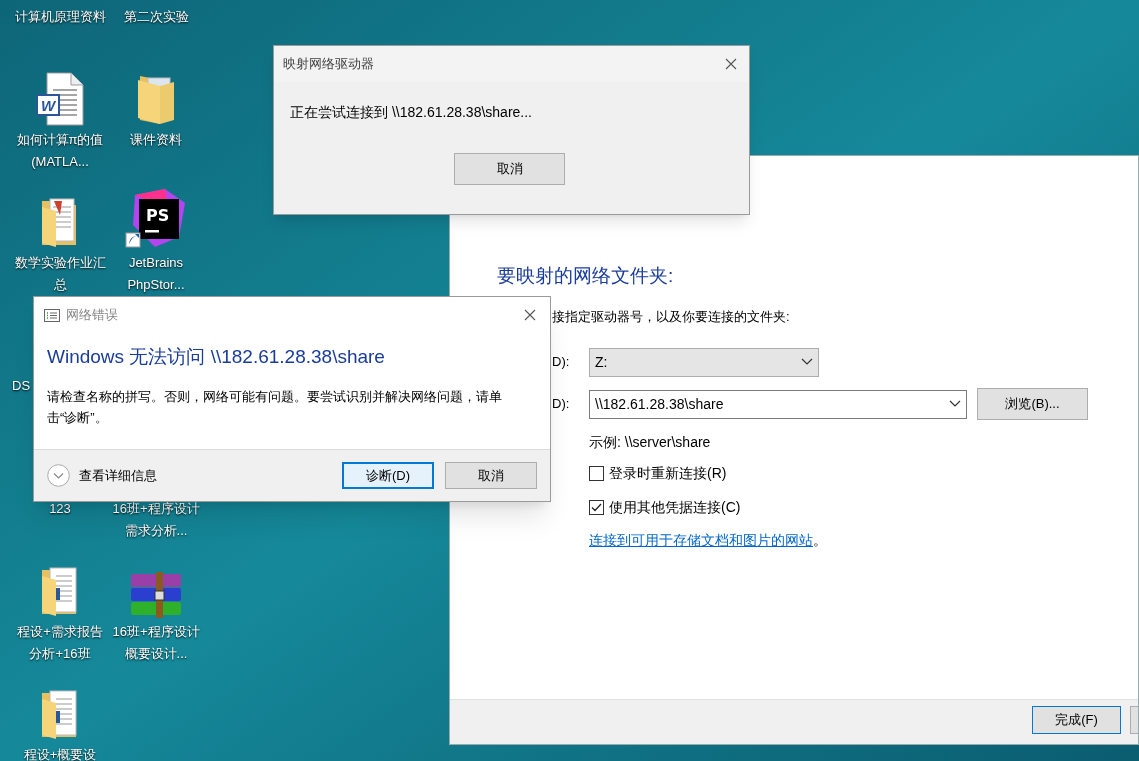  What do you see at coordinates (820, 540) in the screenshot?
I see `link-period: 。` at bounding box center [820, 540].